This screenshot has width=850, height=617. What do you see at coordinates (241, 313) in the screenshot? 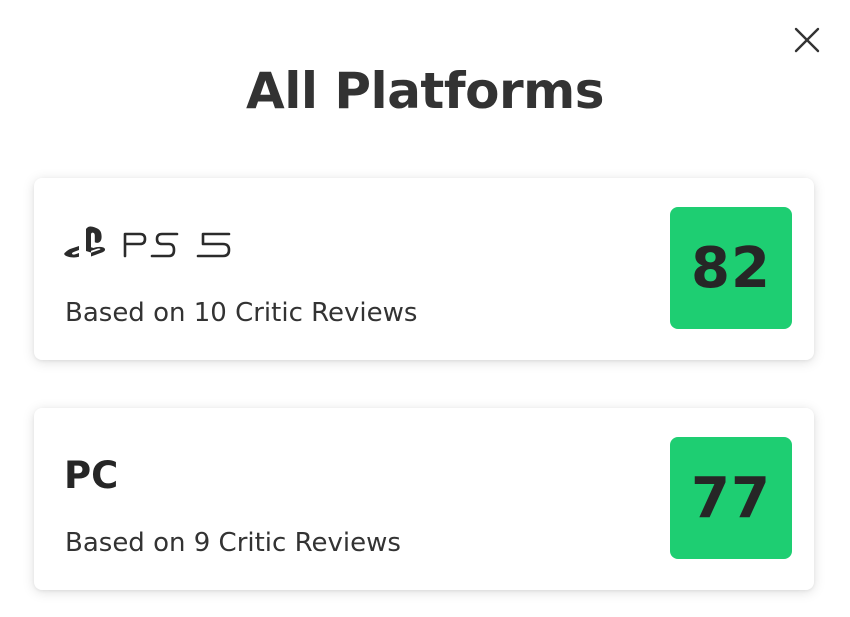
I see `critic-review-count: Based on 10 Critic Reviews` at bounding box center [241, 313].